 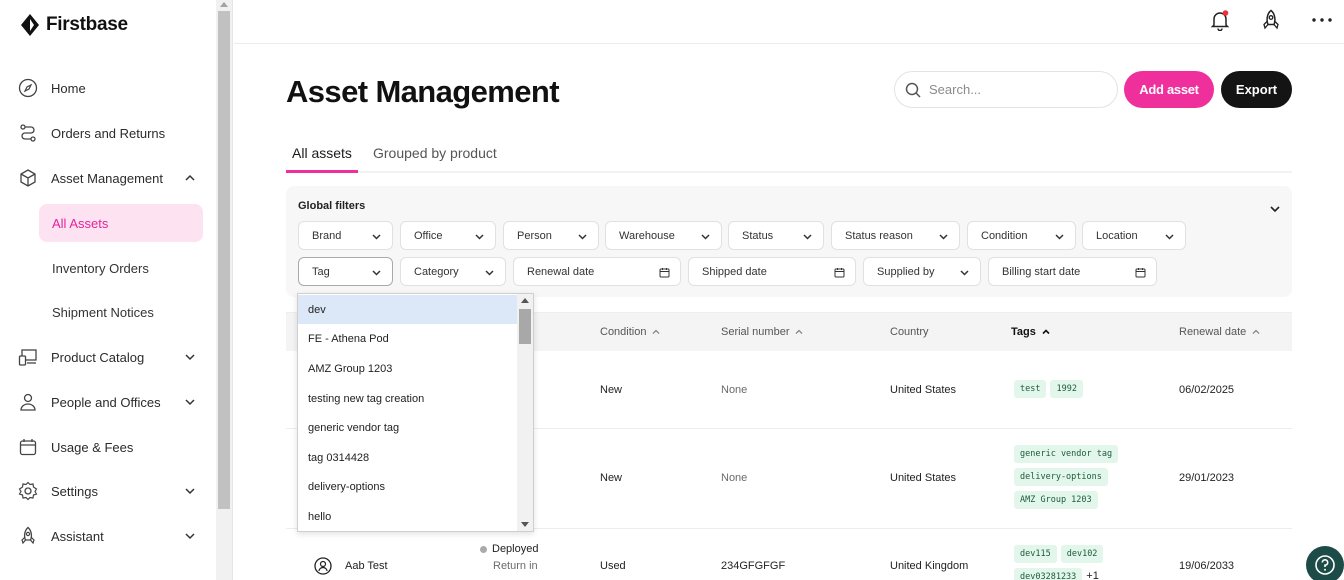 What do you see at coordinates (913, 90) in the screenshot?
I see `search-icon` at bounding box center [913, 90].